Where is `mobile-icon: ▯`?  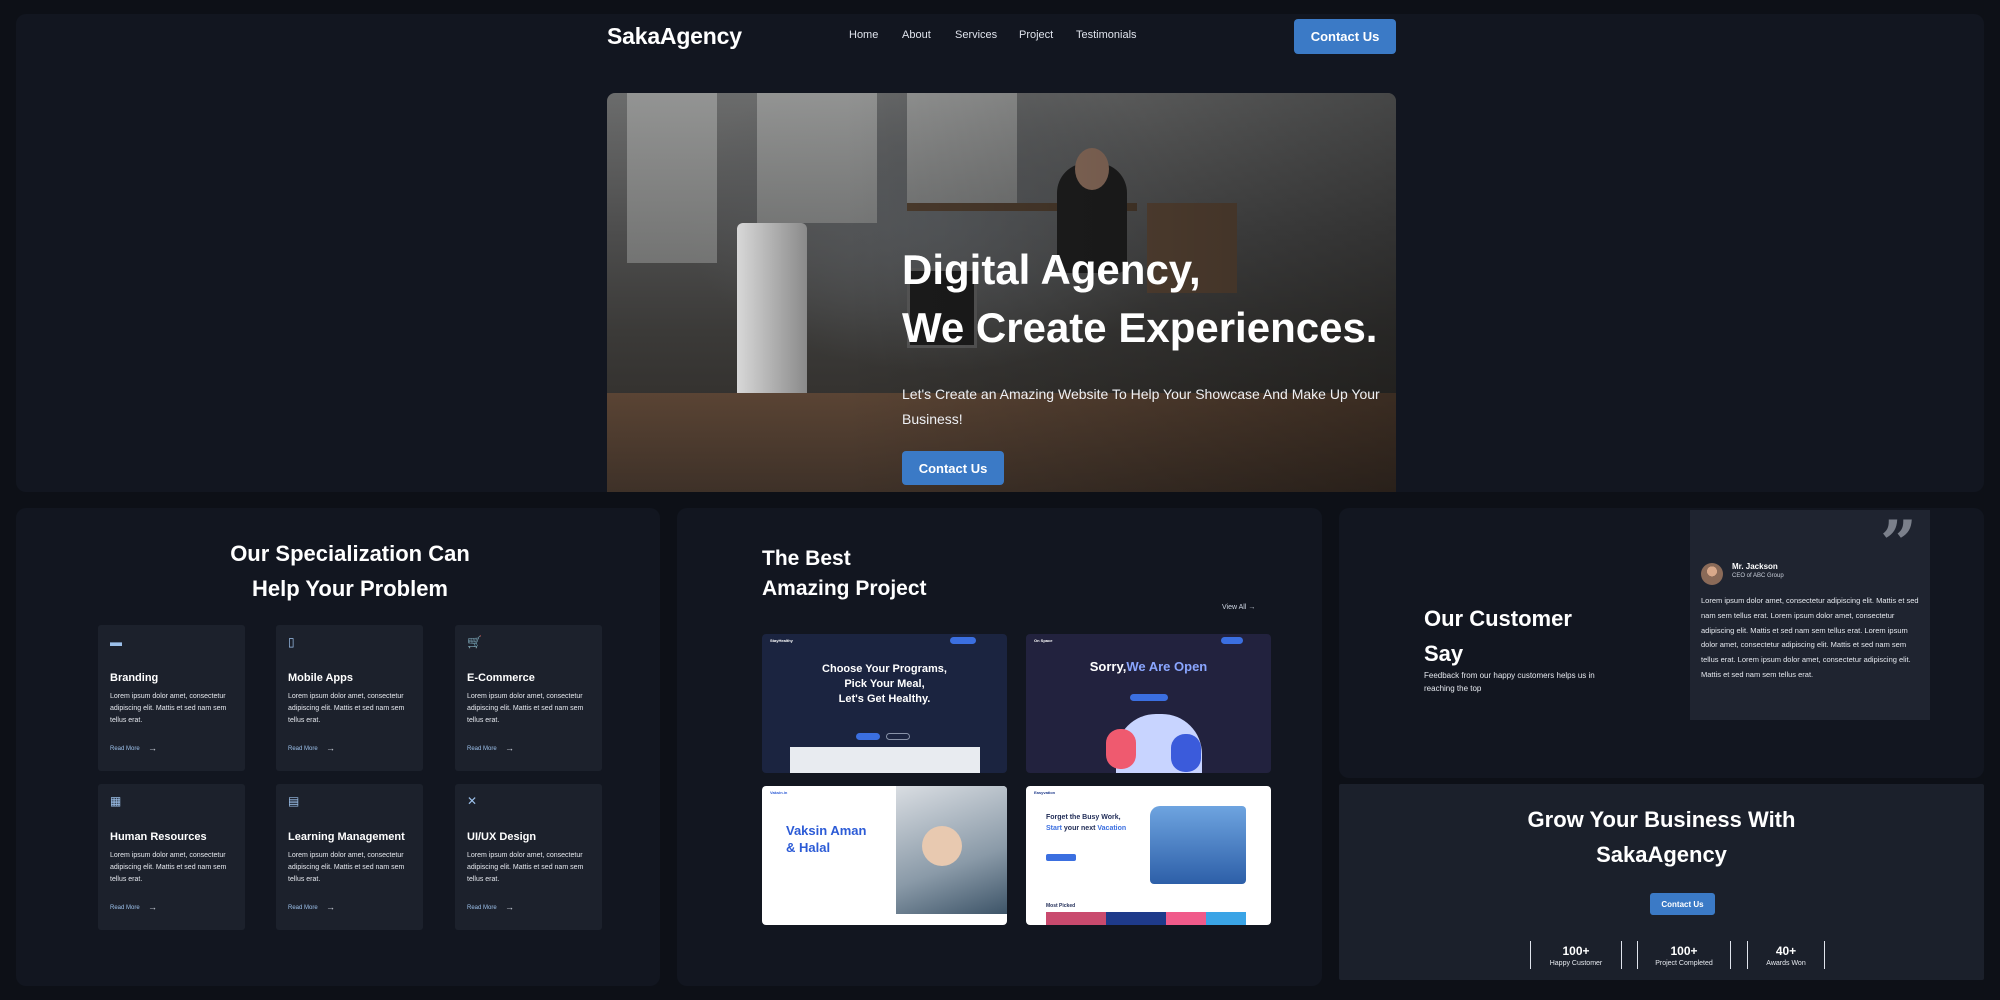
mobile-icon: ▯ is located at coordinates (291, 642).